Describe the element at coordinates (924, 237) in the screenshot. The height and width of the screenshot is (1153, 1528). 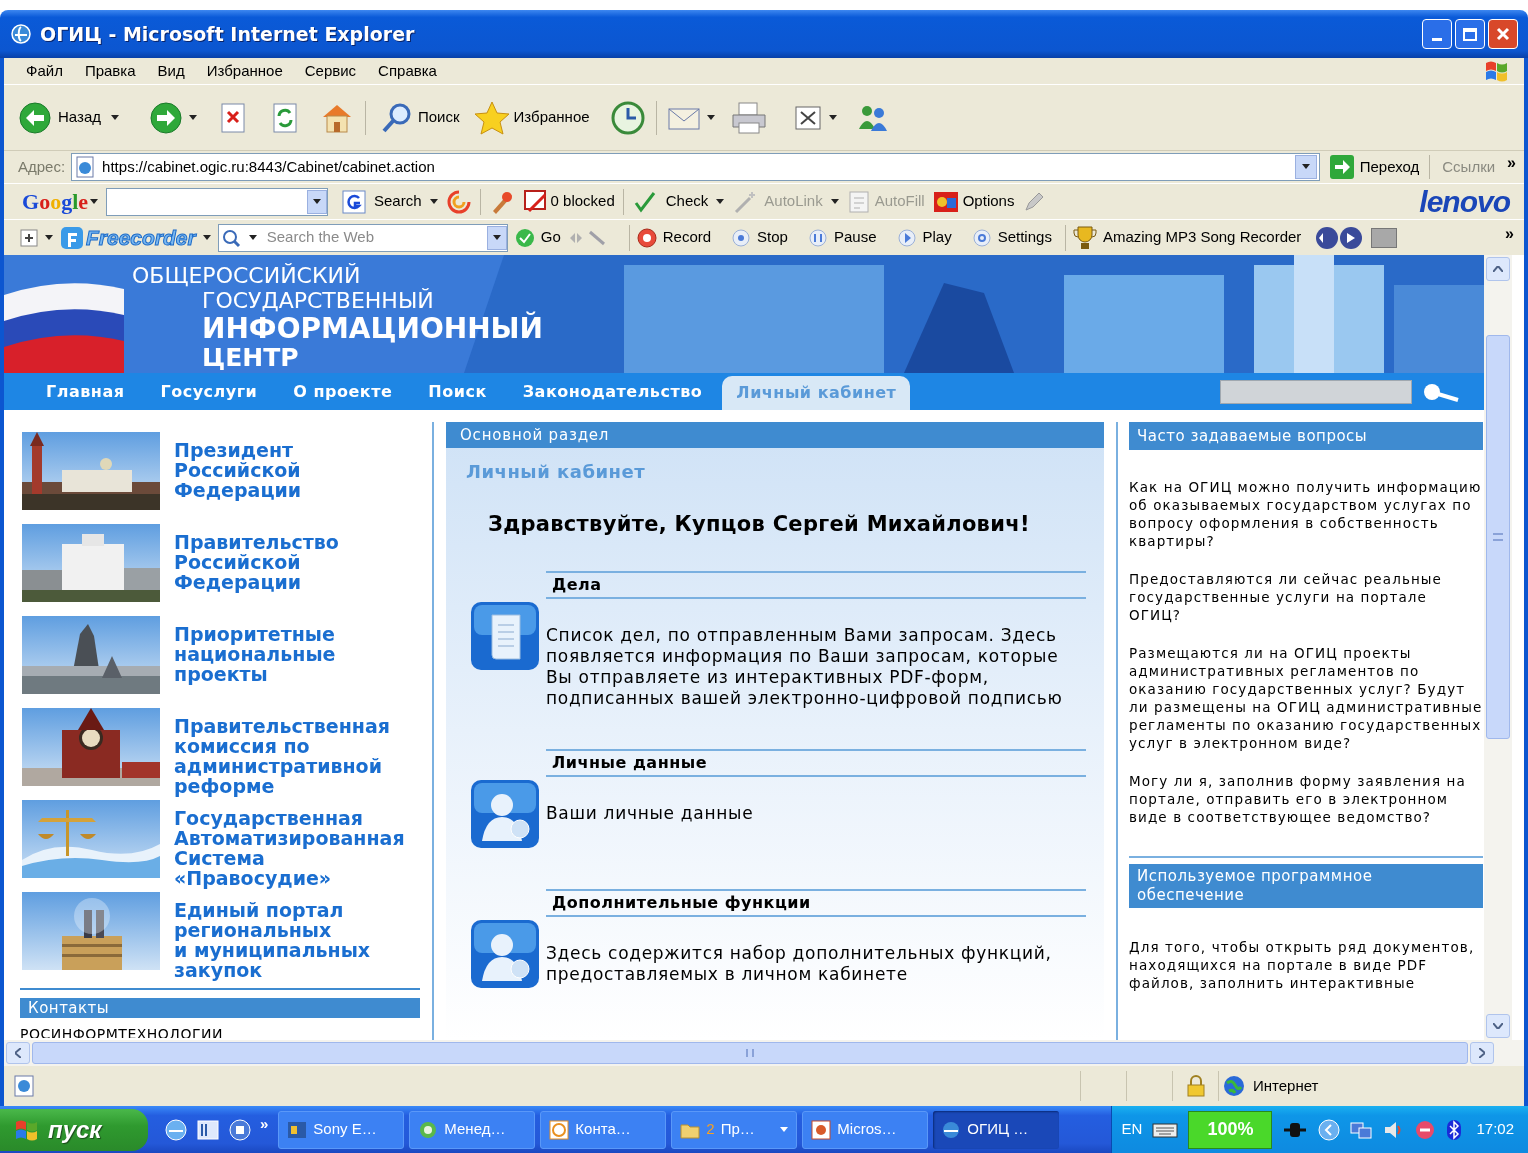
I see `play-button: Play` at that location.